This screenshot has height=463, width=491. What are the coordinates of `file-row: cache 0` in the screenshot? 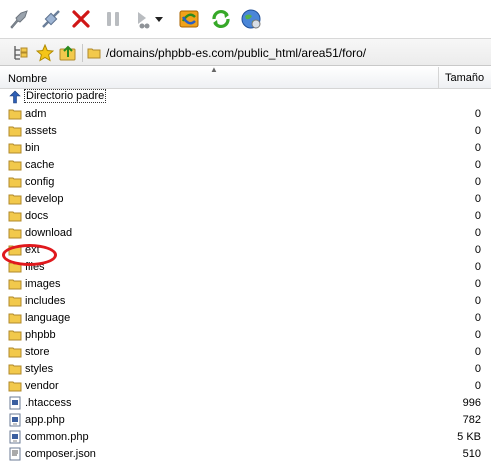 It's located at (245, 165).